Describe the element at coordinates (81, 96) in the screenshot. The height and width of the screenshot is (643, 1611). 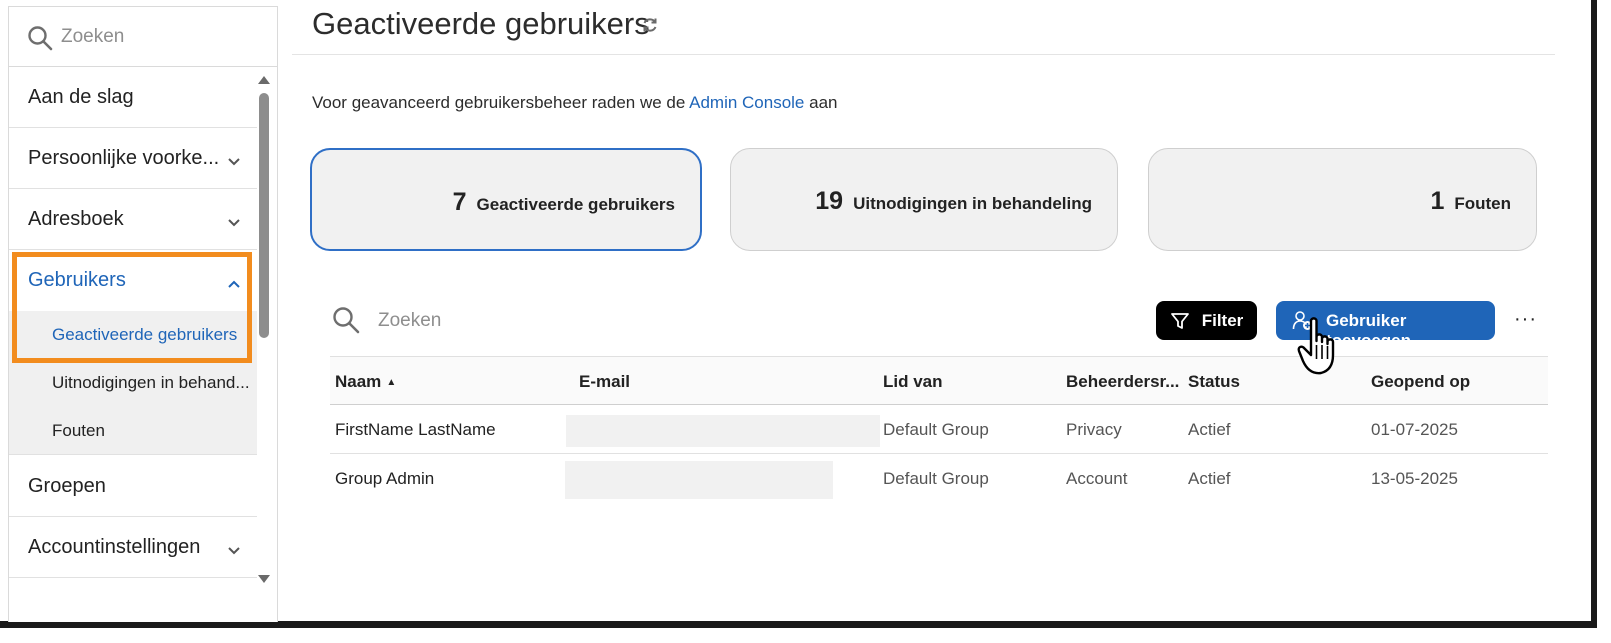
I see `sidebar-item-label: Aan de slag` at that location.